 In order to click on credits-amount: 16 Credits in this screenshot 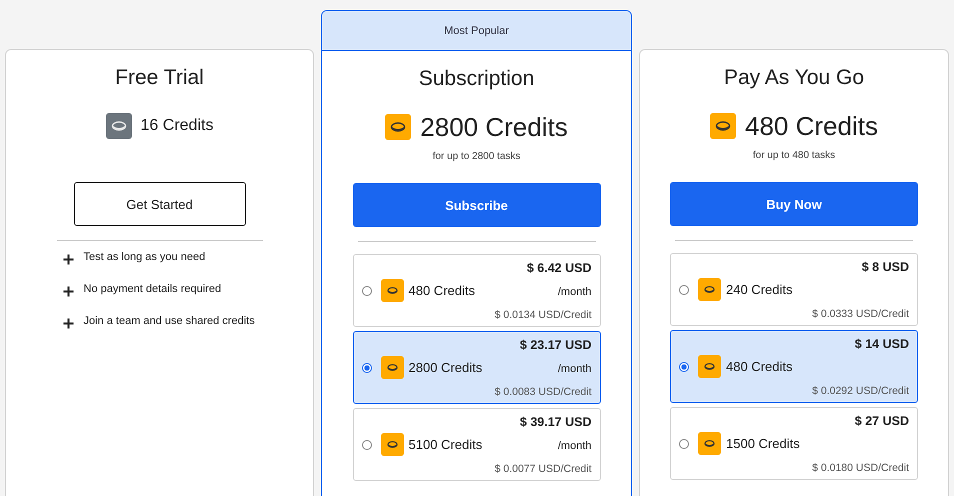, I will do `click(177, 126)`.